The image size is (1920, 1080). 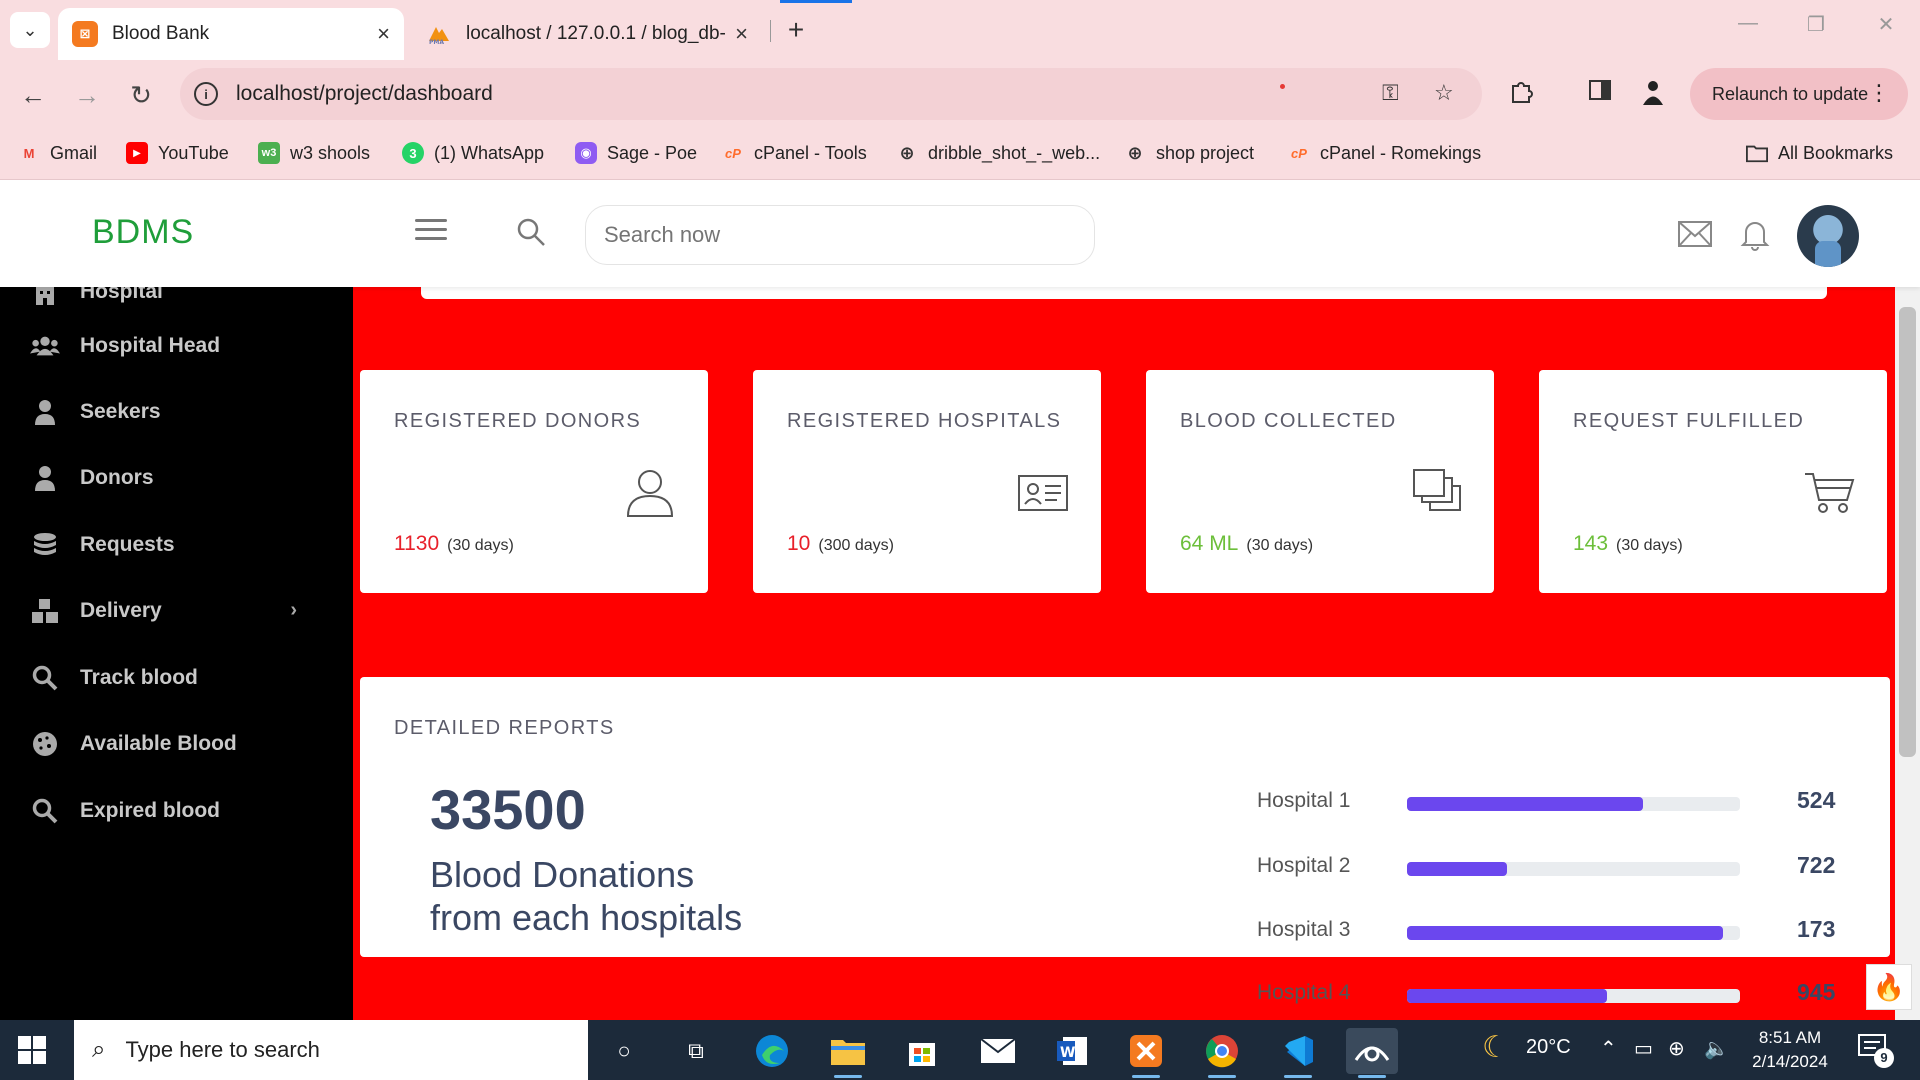 What do you see at coordinates (1819, 153) in the screenshot?
I see `all-bookmarks-button: All Bookmarks` at bounding box center [1819, 153].